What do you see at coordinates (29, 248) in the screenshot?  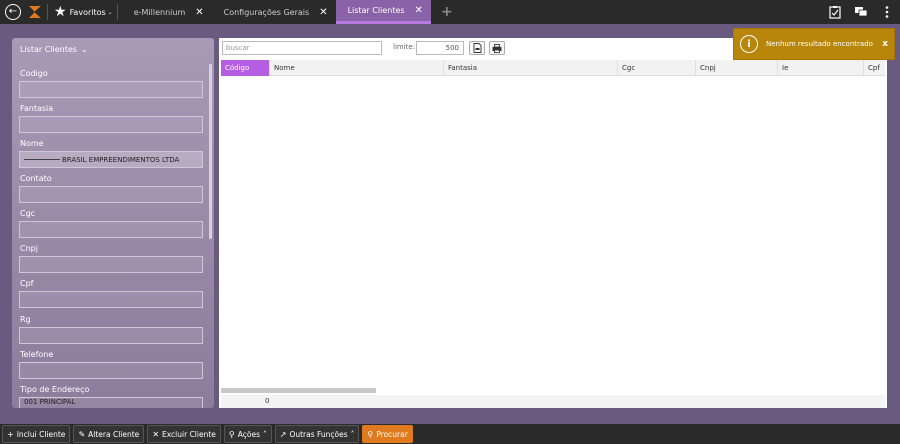 I see `cnpj-label: Cnpj` at bounding box center [29, 248].